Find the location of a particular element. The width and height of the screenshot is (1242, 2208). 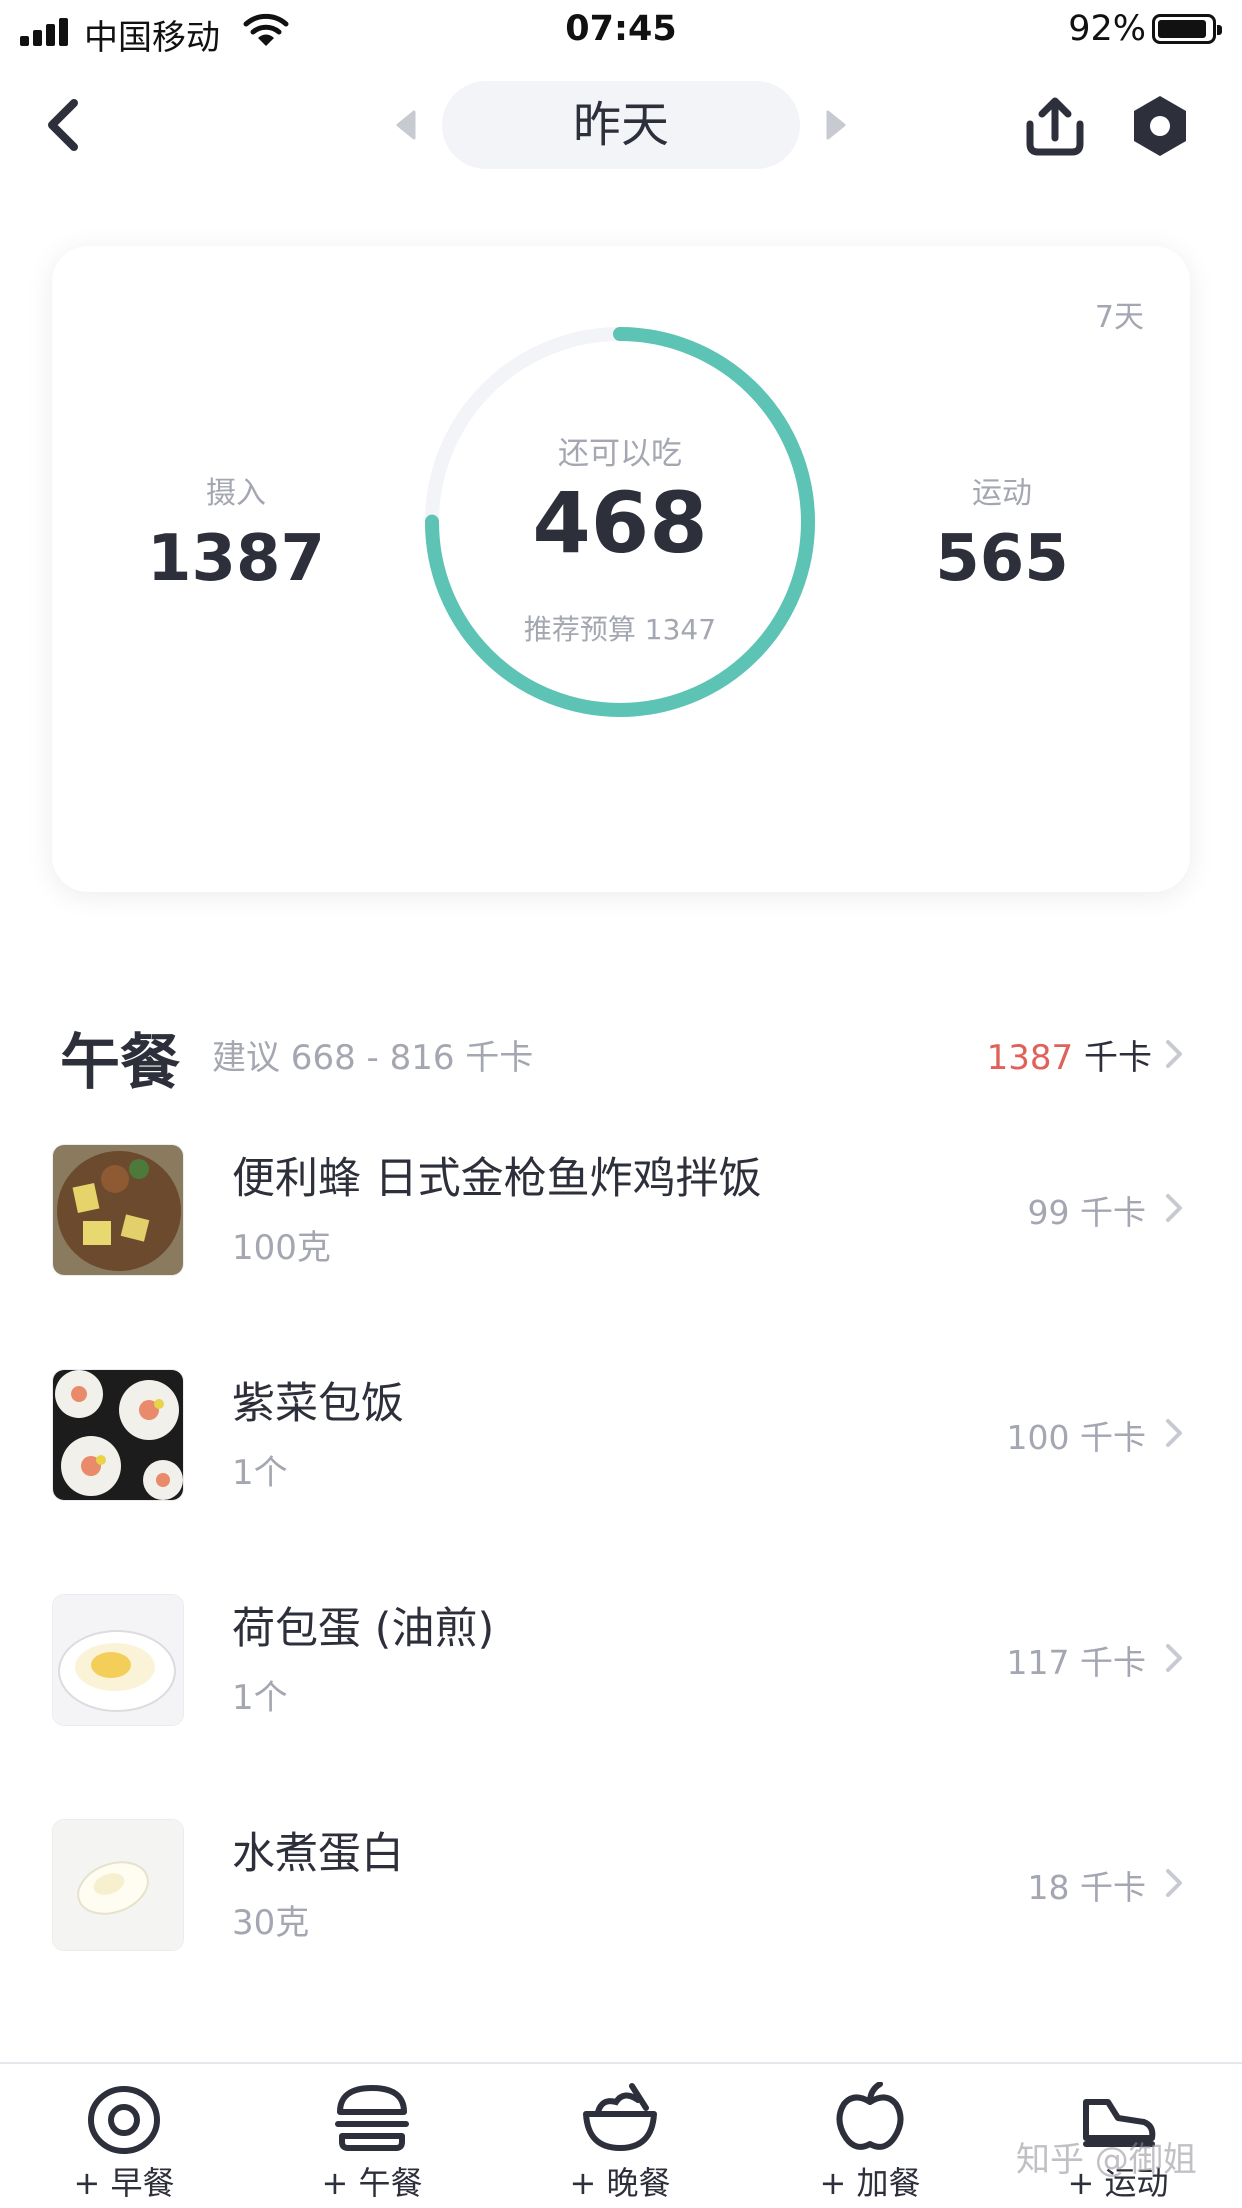

food-name: 便利蜂 日式金枪鱼炸鸡拌饭 is located at coordinates (497, 1179).